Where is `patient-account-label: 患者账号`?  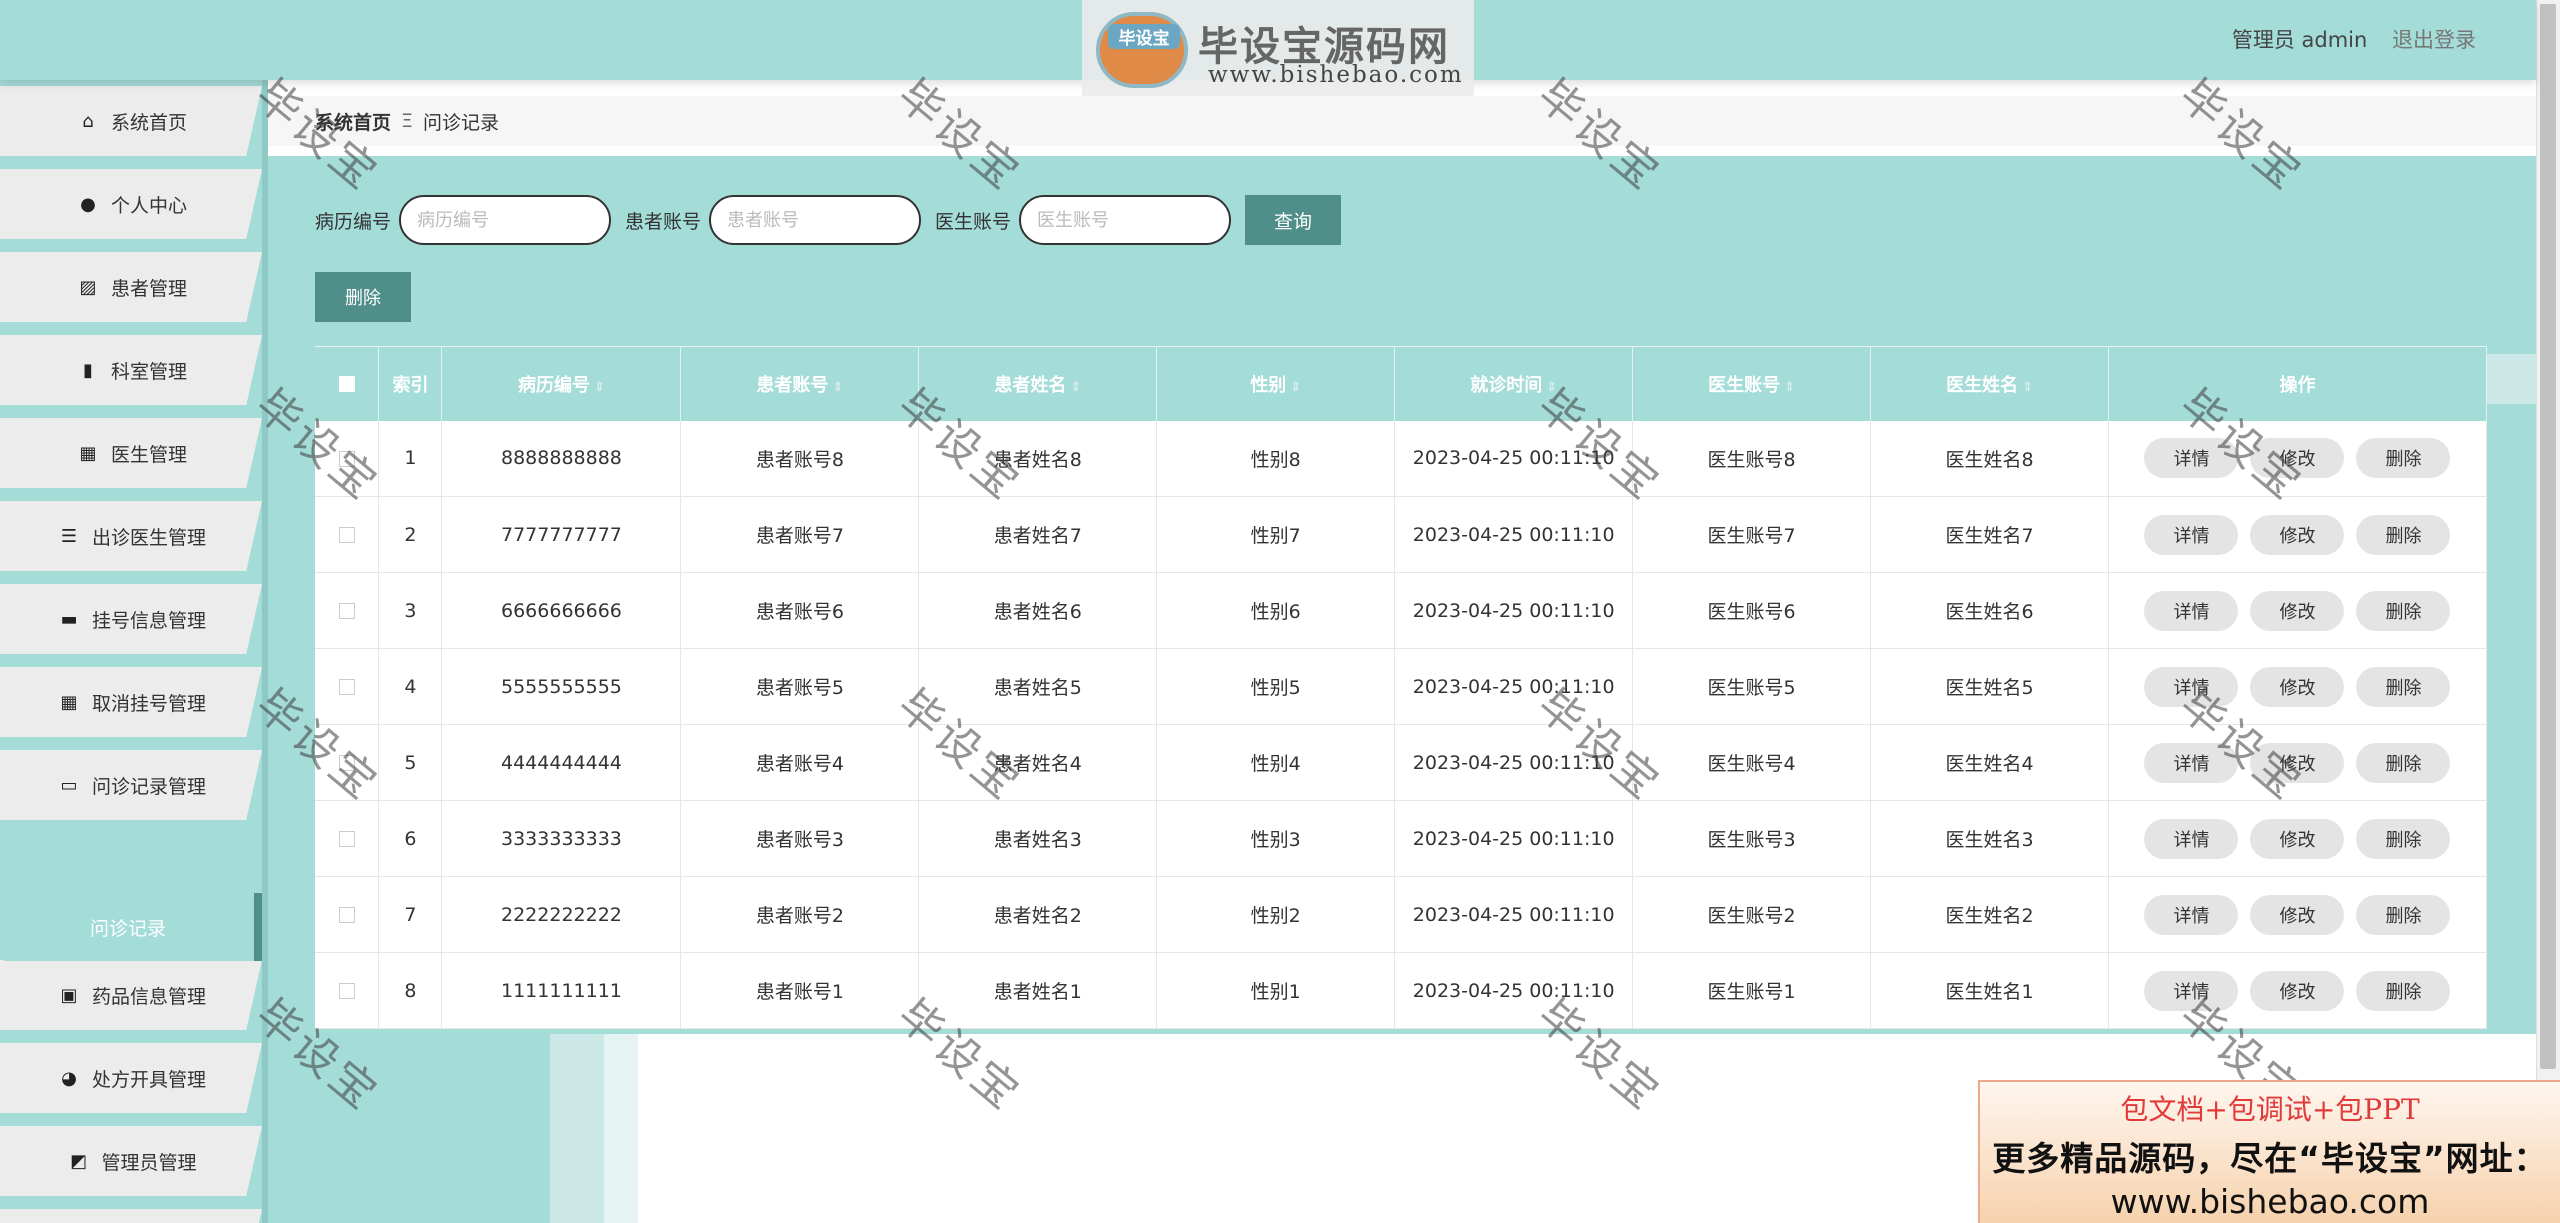
patient-account-label: 患者账号 is located at coordinates (663, 221).